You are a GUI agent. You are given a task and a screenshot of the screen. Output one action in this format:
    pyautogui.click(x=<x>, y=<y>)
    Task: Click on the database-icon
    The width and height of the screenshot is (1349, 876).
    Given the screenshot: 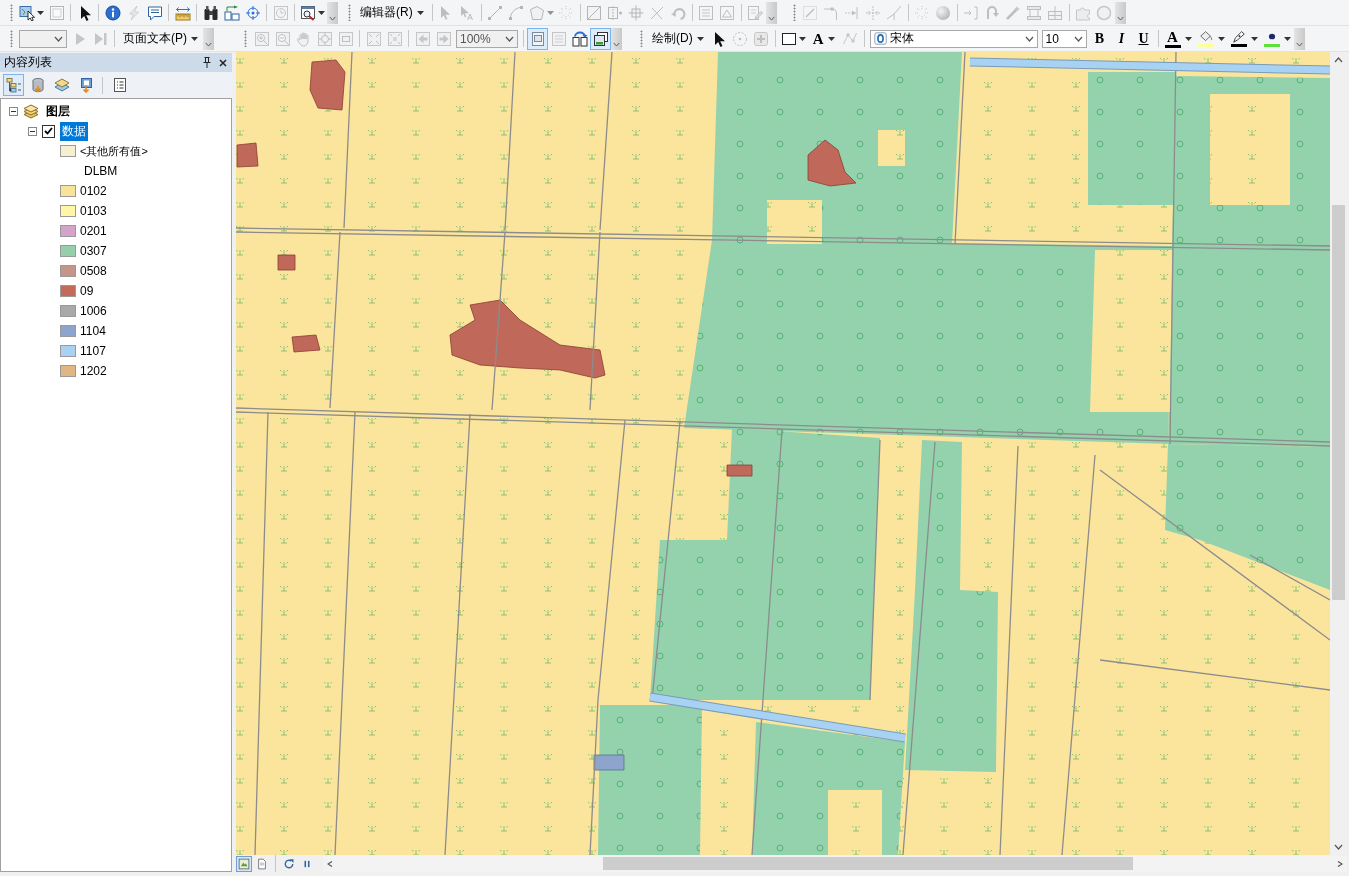 What is the action you would take?
    pyautogui.click(x=37, y=85)
    